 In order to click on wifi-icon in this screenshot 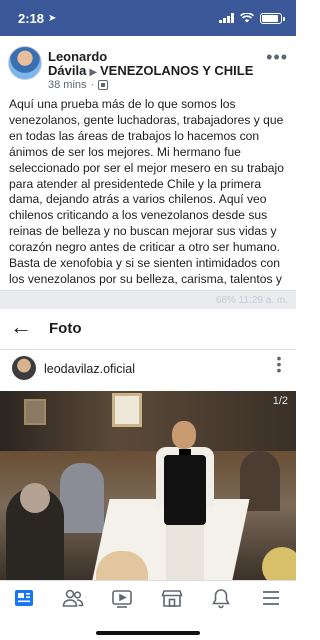, I will do `click(247, 18)`.